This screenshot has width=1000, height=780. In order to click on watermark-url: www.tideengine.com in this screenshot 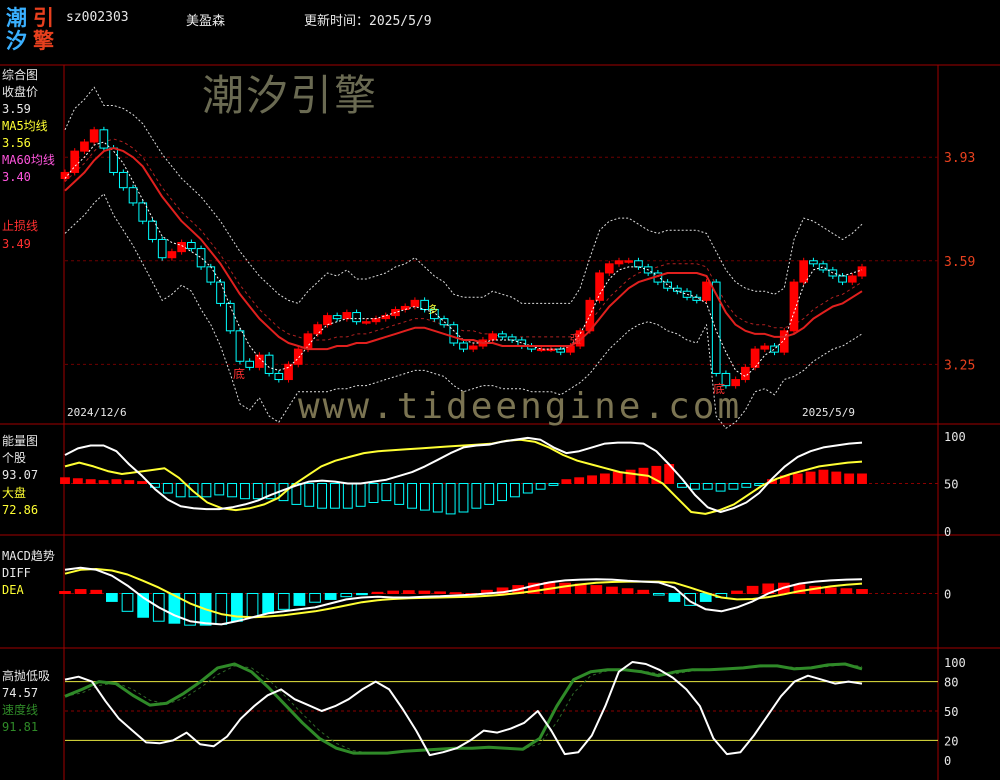, I will do `click(520, 406)`.